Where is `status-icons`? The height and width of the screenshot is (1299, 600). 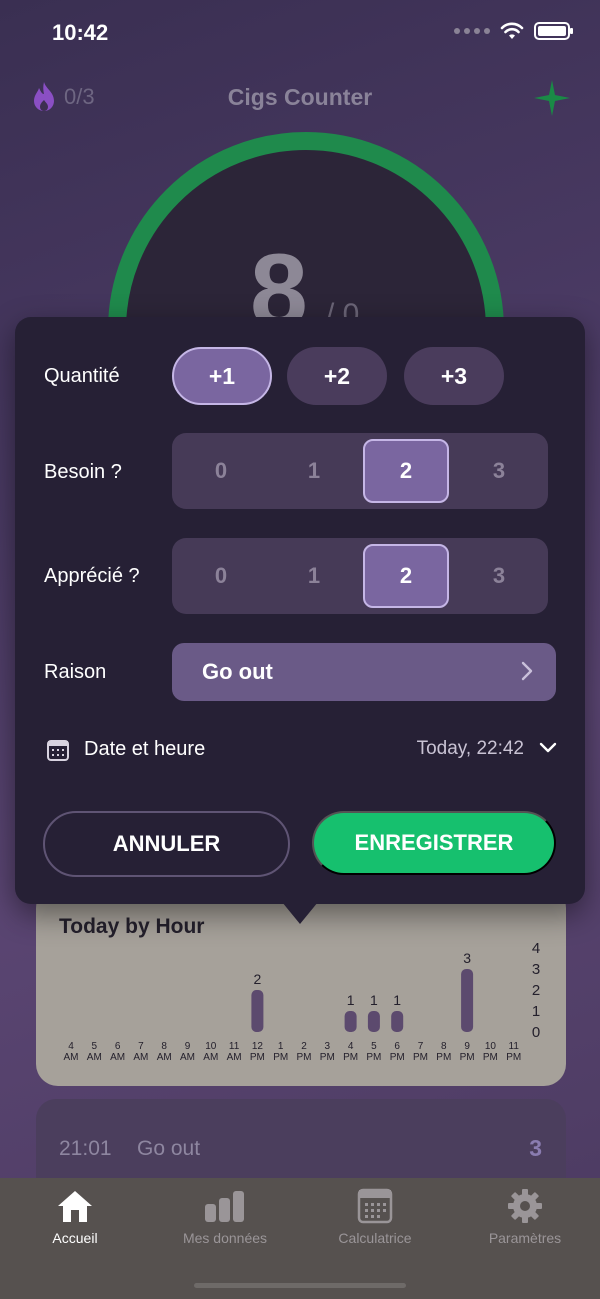 status-icons is located at coordinates (513, 31).